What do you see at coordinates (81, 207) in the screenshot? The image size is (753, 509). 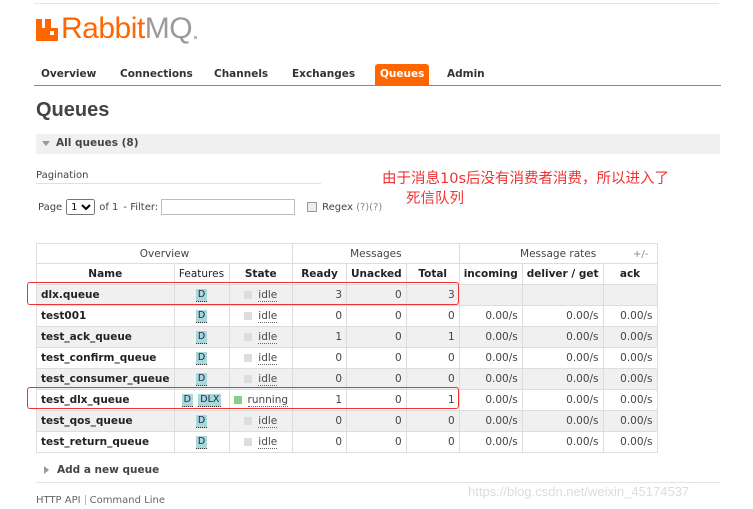 I see `page-select: 1` at bounding box center [81, 207].